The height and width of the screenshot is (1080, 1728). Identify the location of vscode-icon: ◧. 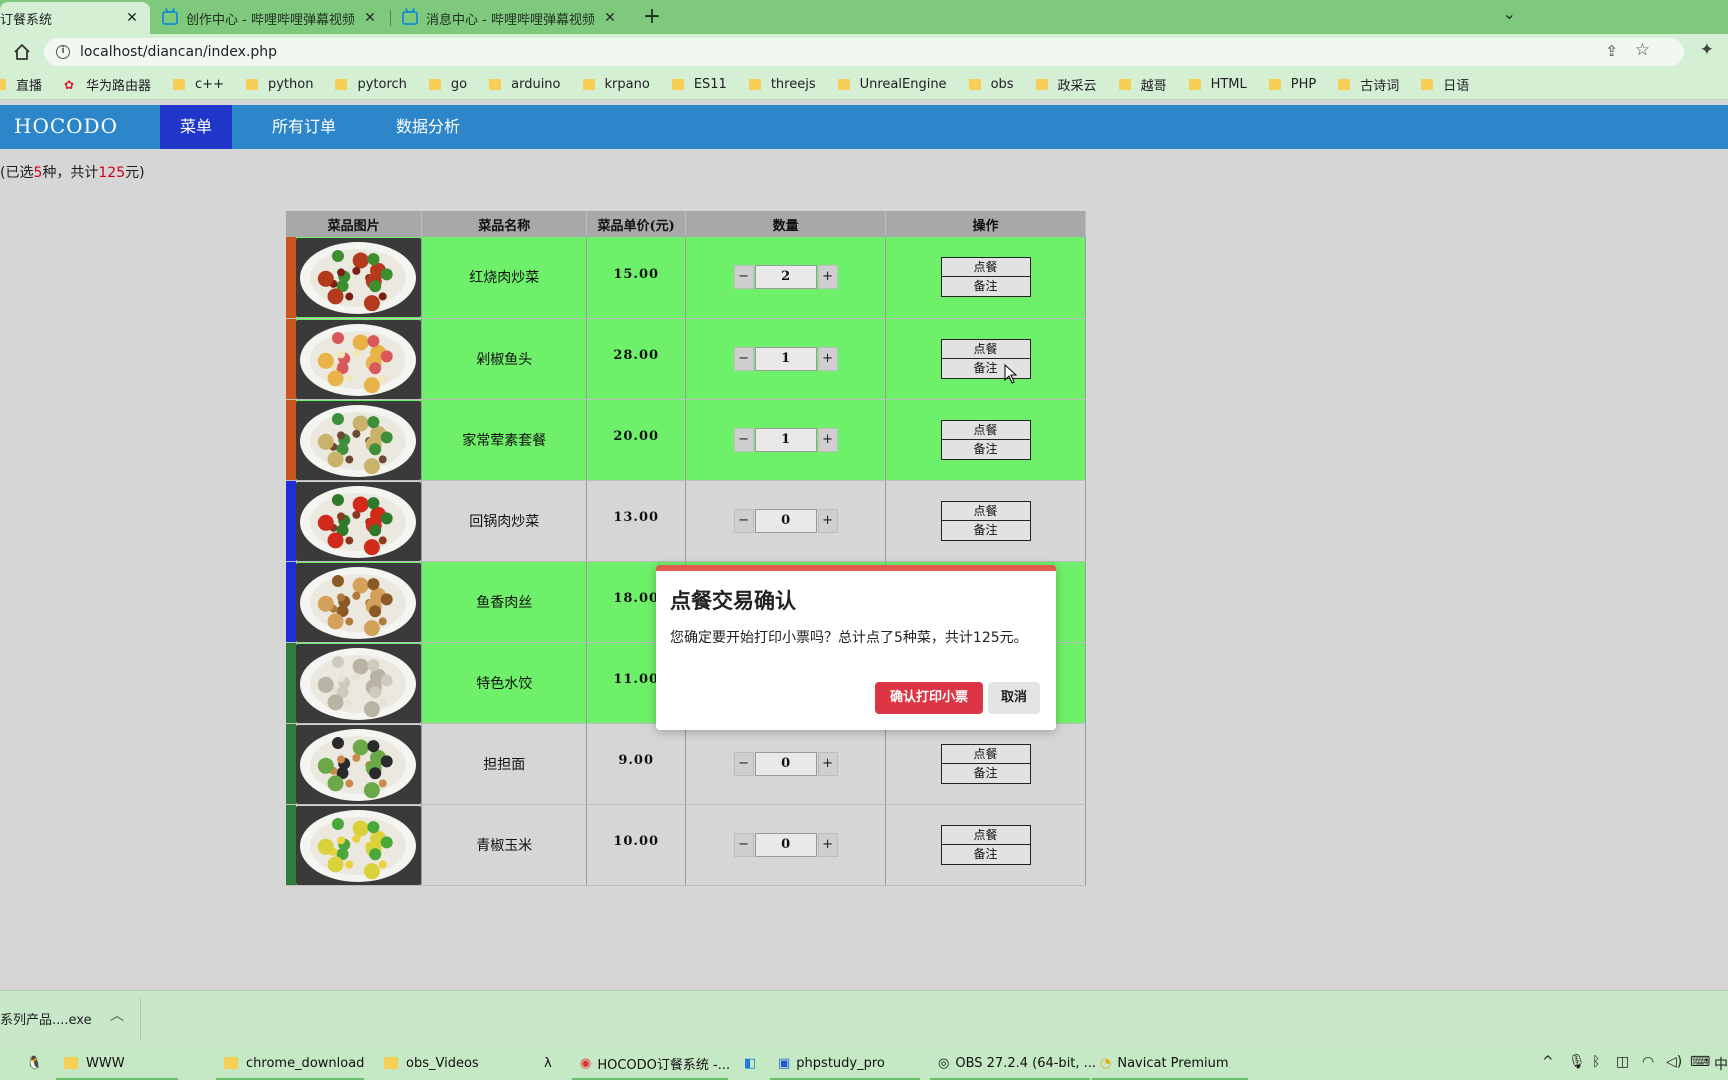
(750, 1063).